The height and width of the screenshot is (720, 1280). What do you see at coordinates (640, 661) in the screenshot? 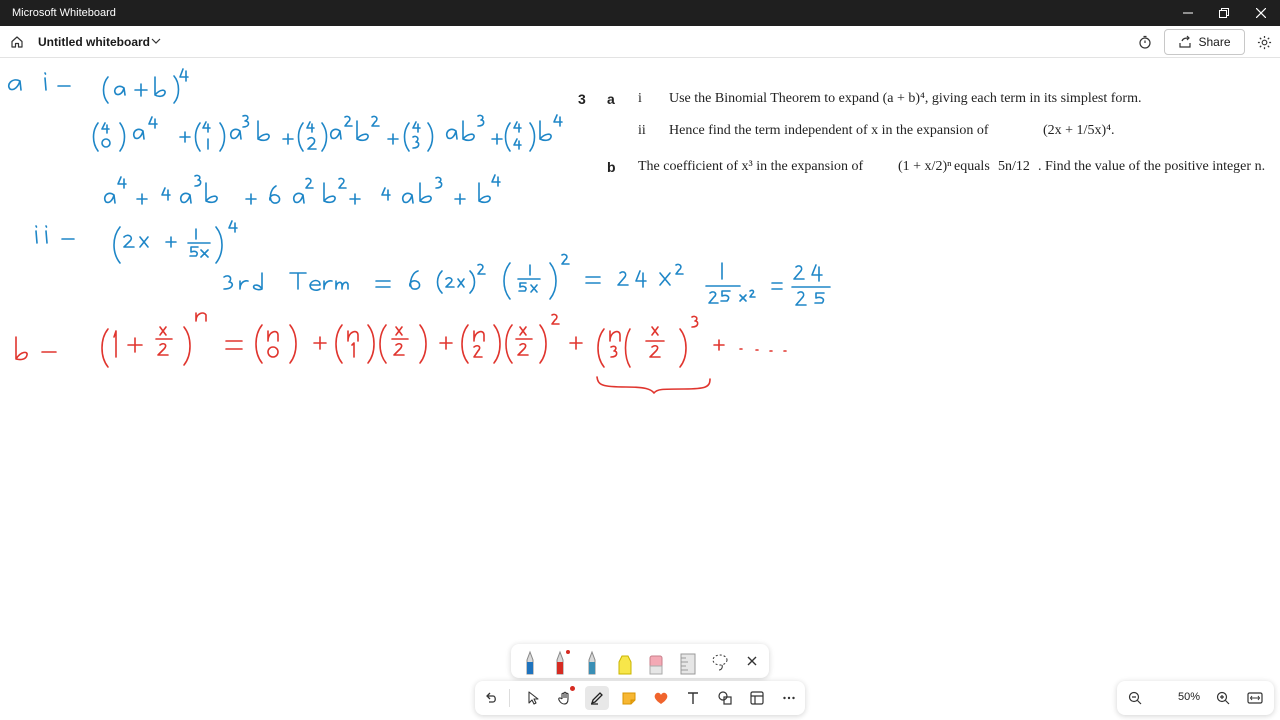
I see `pen-tray` at bounding box center [640, 661].